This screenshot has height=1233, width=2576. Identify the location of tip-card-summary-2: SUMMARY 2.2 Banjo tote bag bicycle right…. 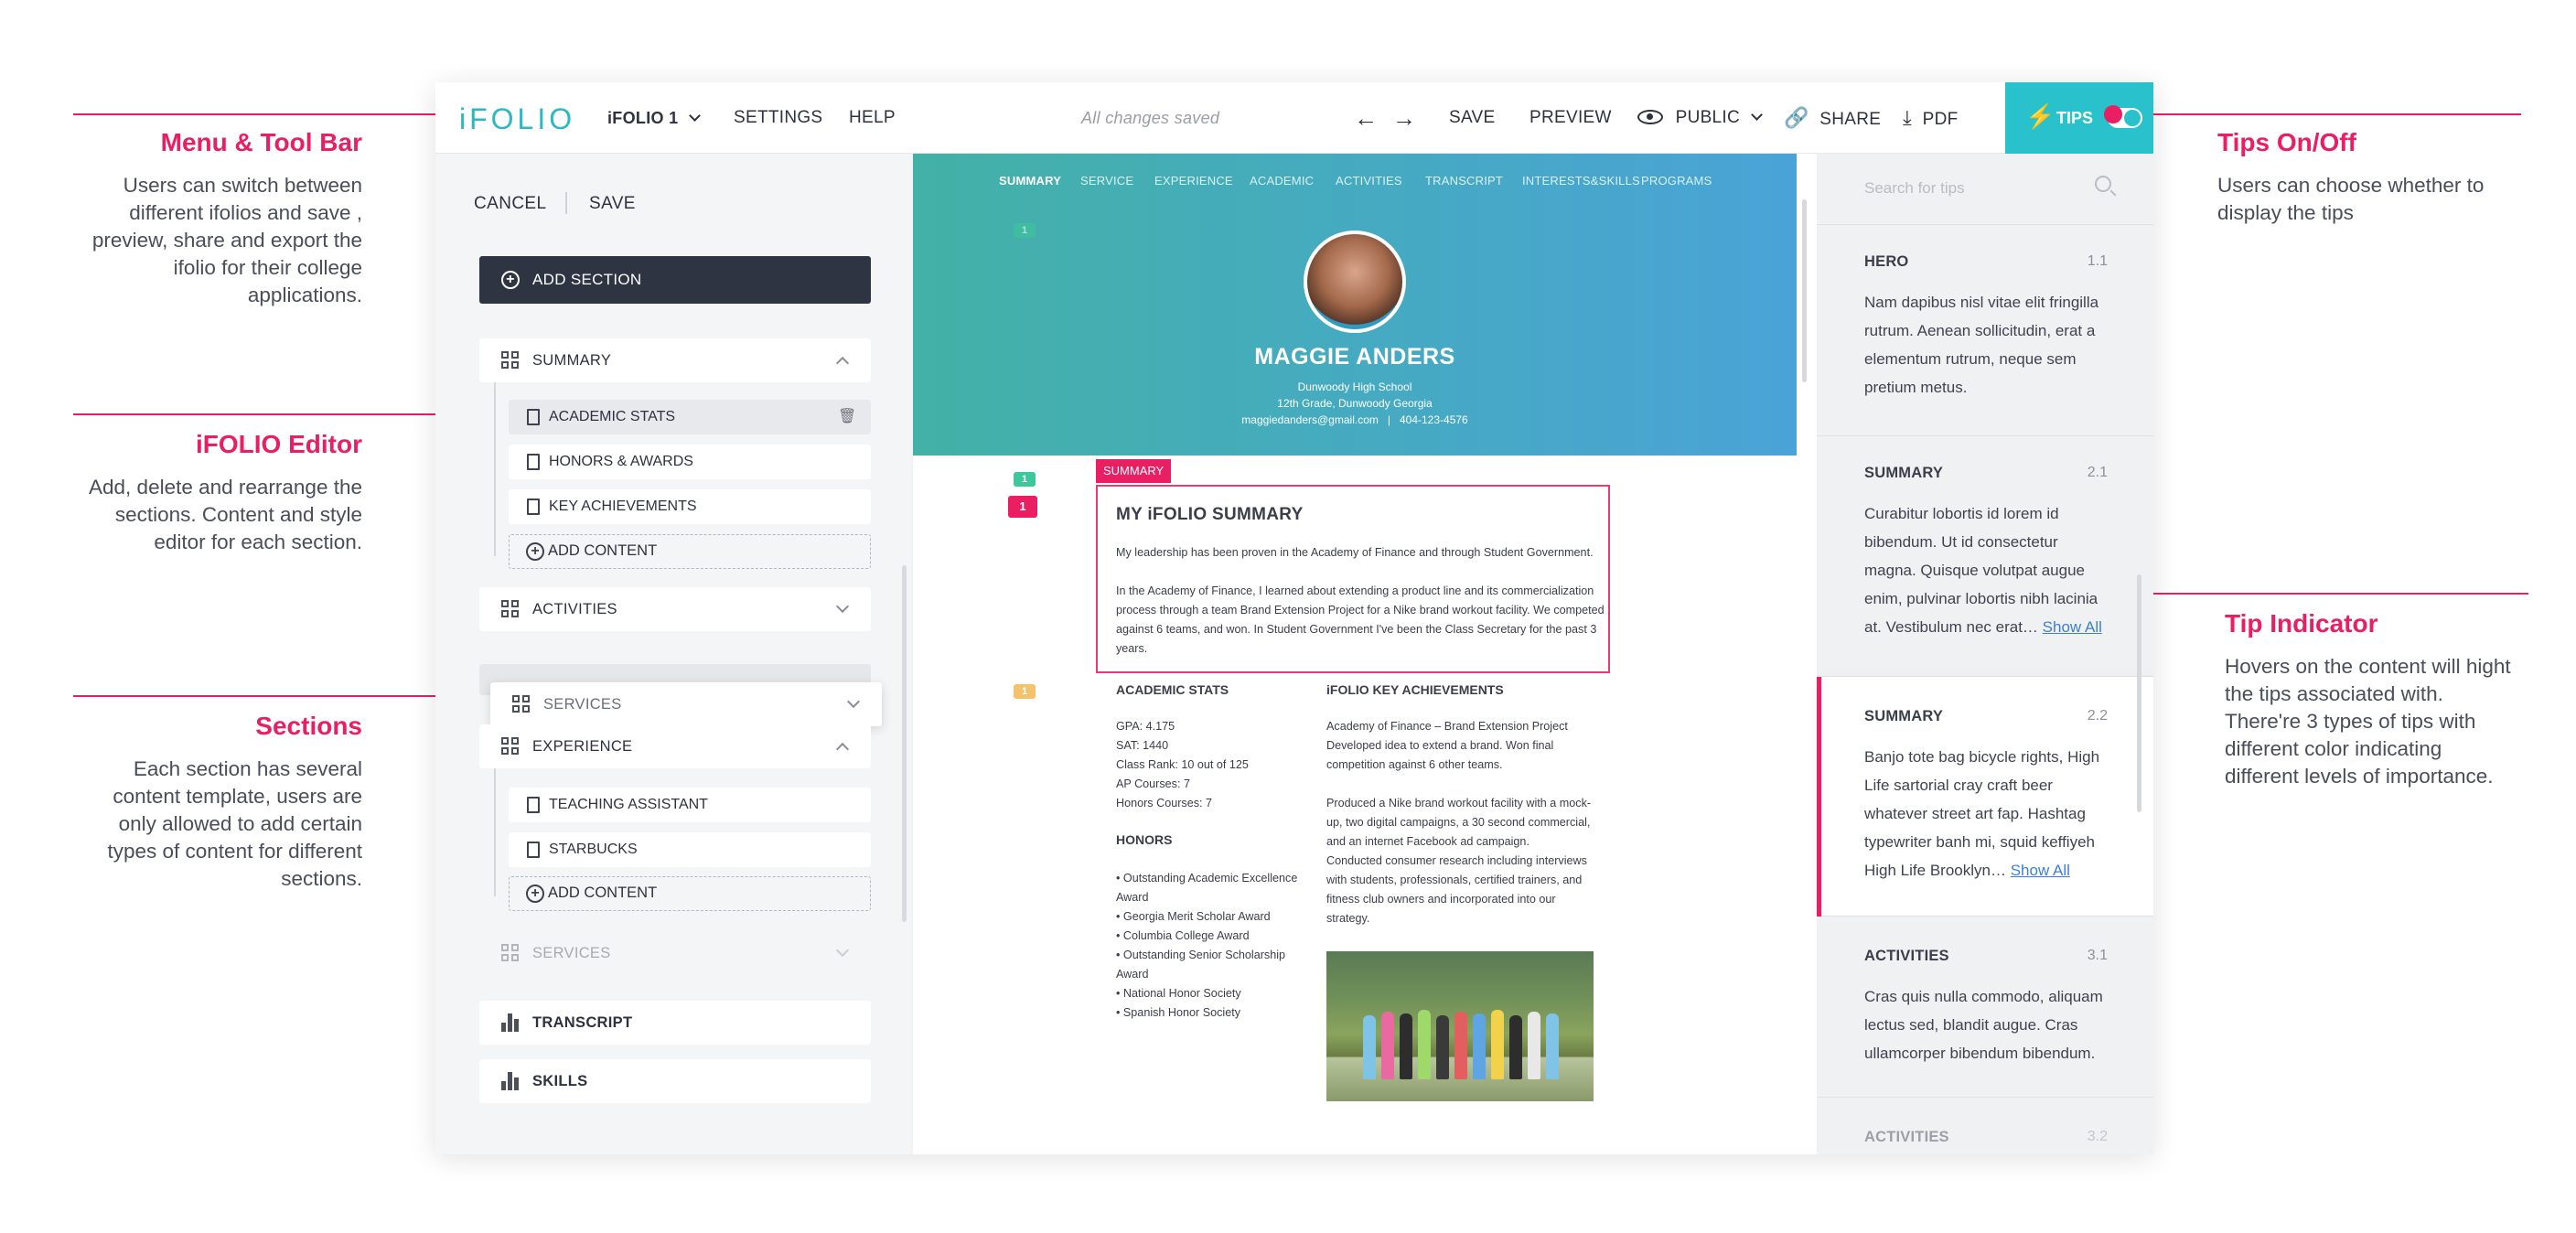
(1985, 797).